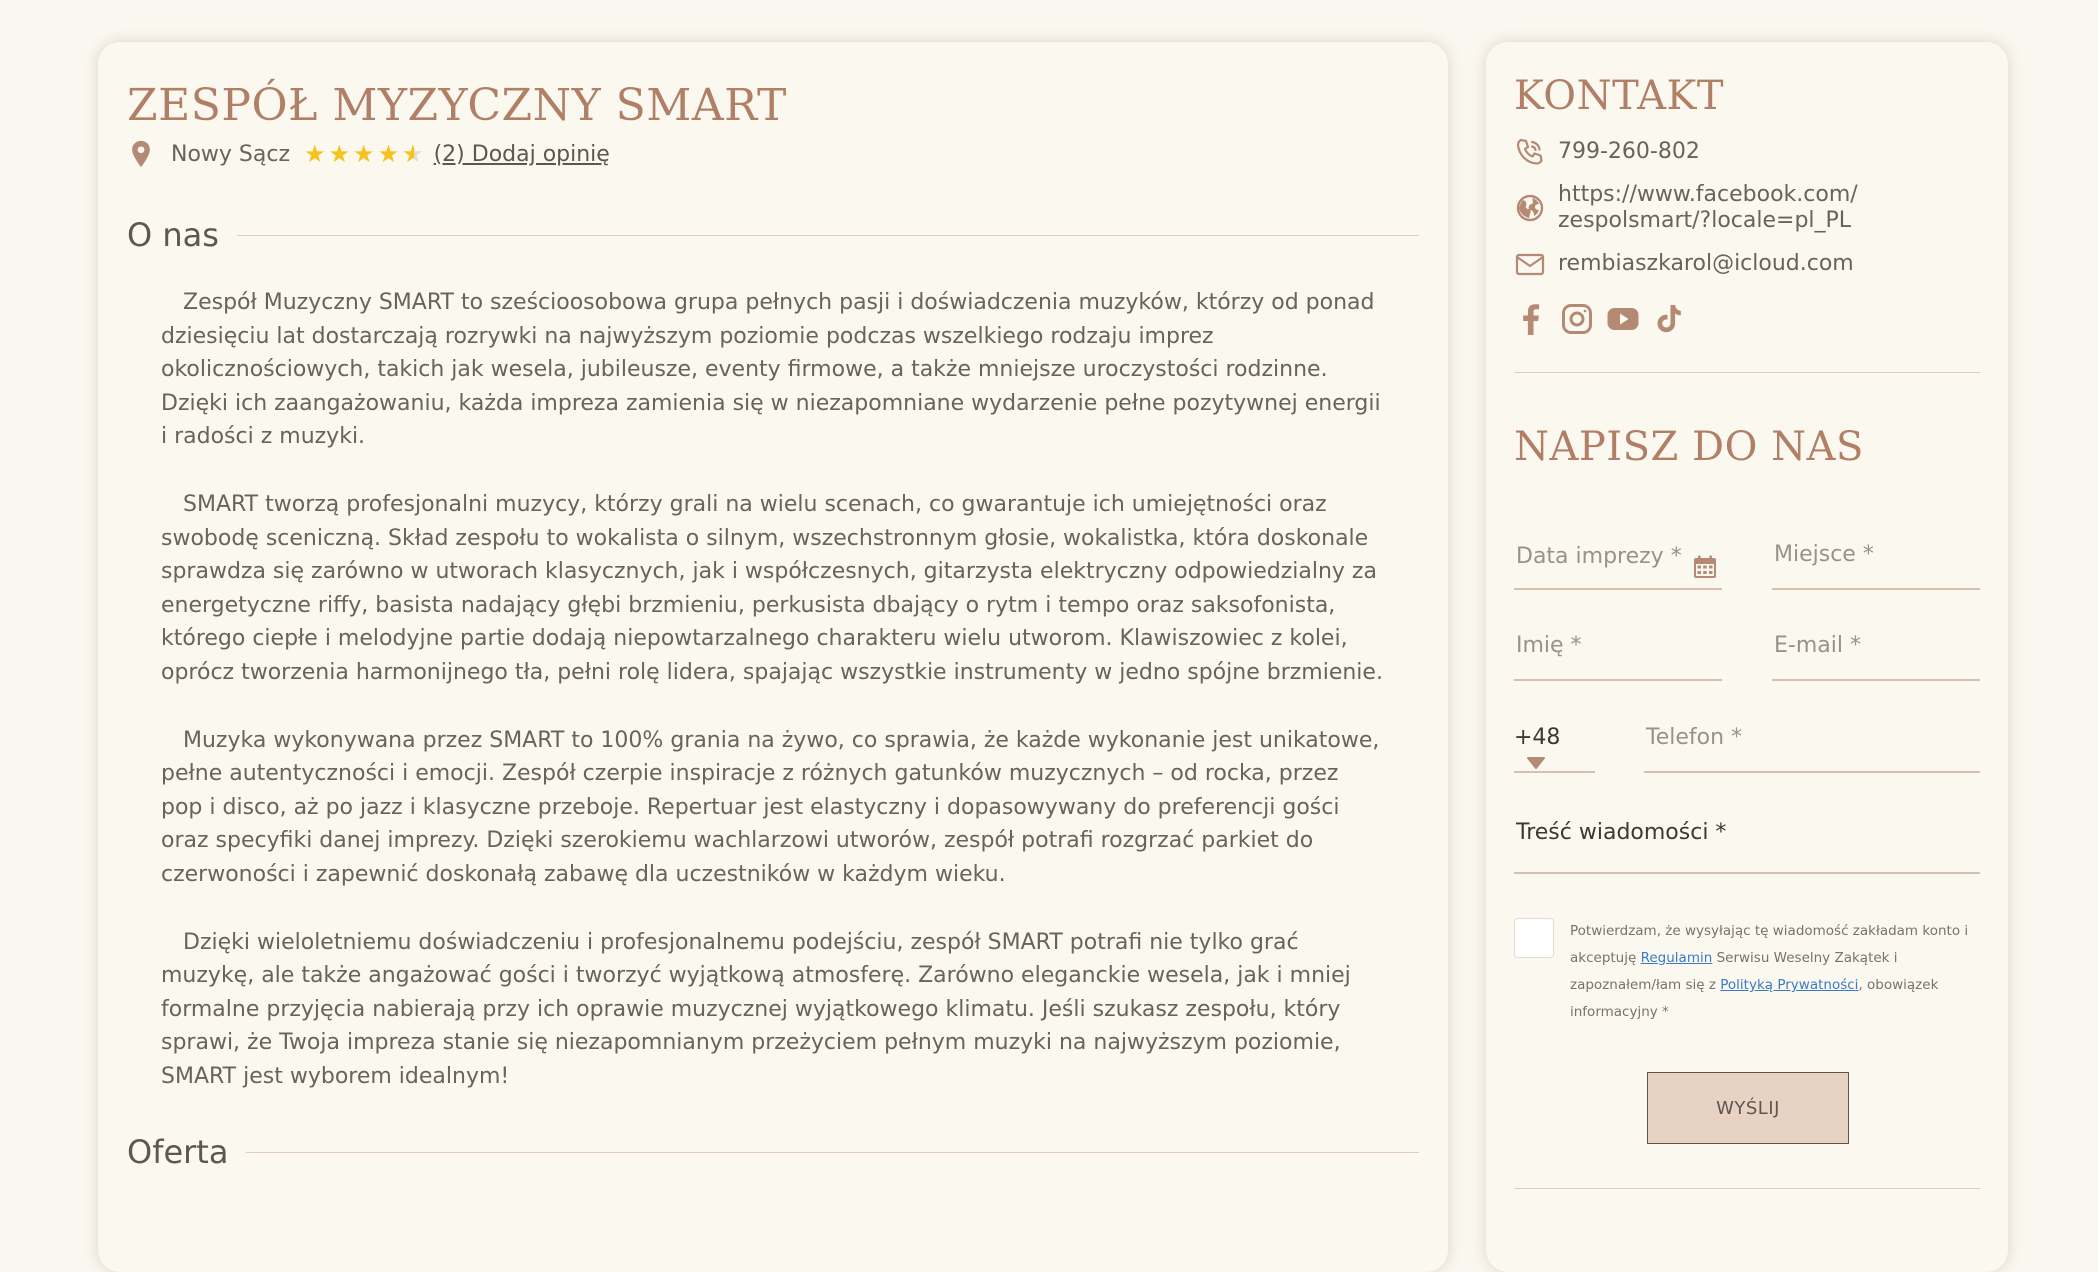  I want to click on about-section-header: O nas, so click(773, 235).